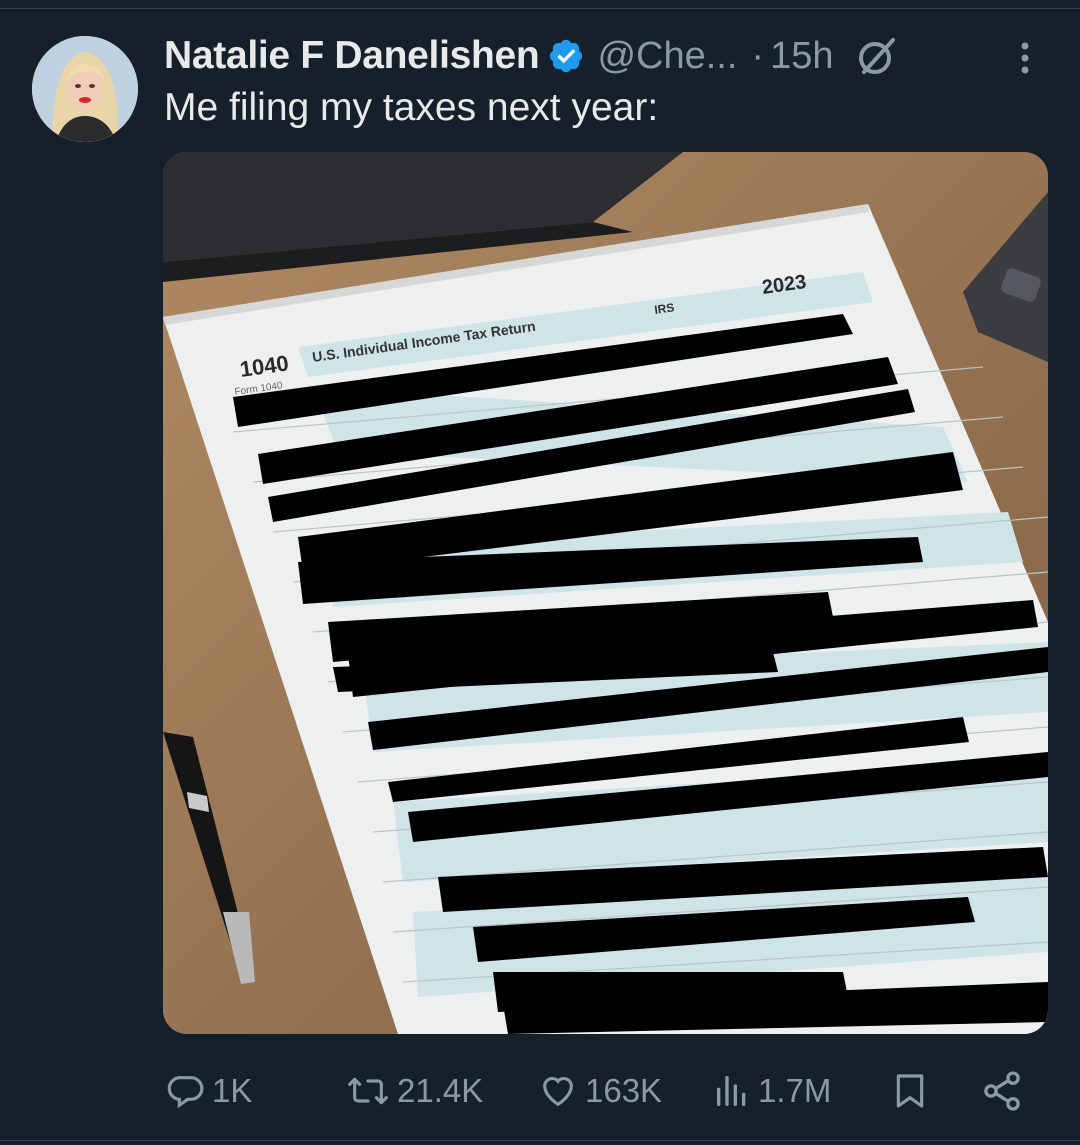  What do you see at coordinates (352, 56) in the screenshot?
I see `author-name: Natalie F Danelishen` at bounding box center [352, 56].